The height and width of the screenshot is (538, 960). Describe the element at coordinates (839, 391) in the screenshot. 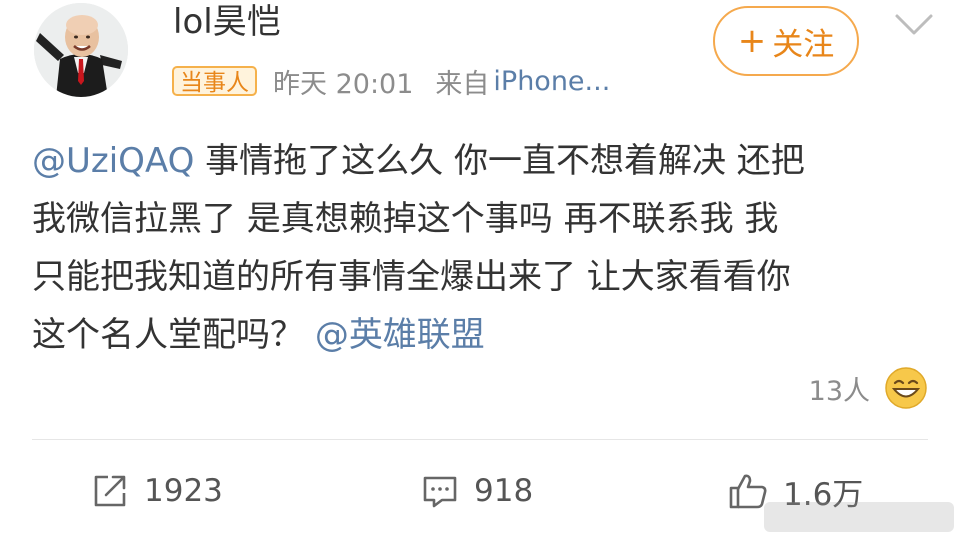

I see `reaction-count: 13人` at that location.